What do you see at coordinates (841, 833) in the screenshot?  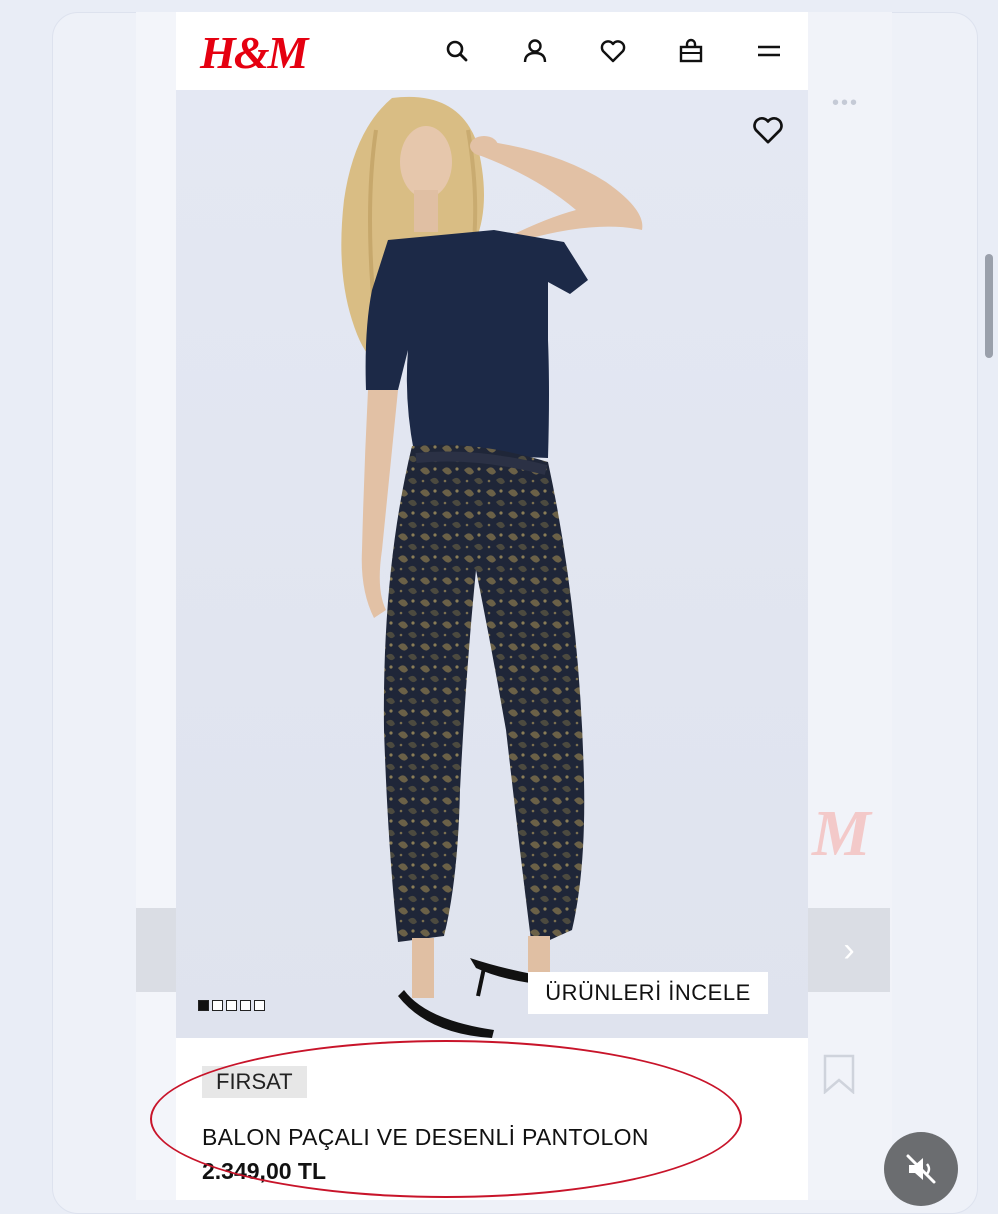 I see `faded-brand-logo: M` at bounding box center [841, 833].